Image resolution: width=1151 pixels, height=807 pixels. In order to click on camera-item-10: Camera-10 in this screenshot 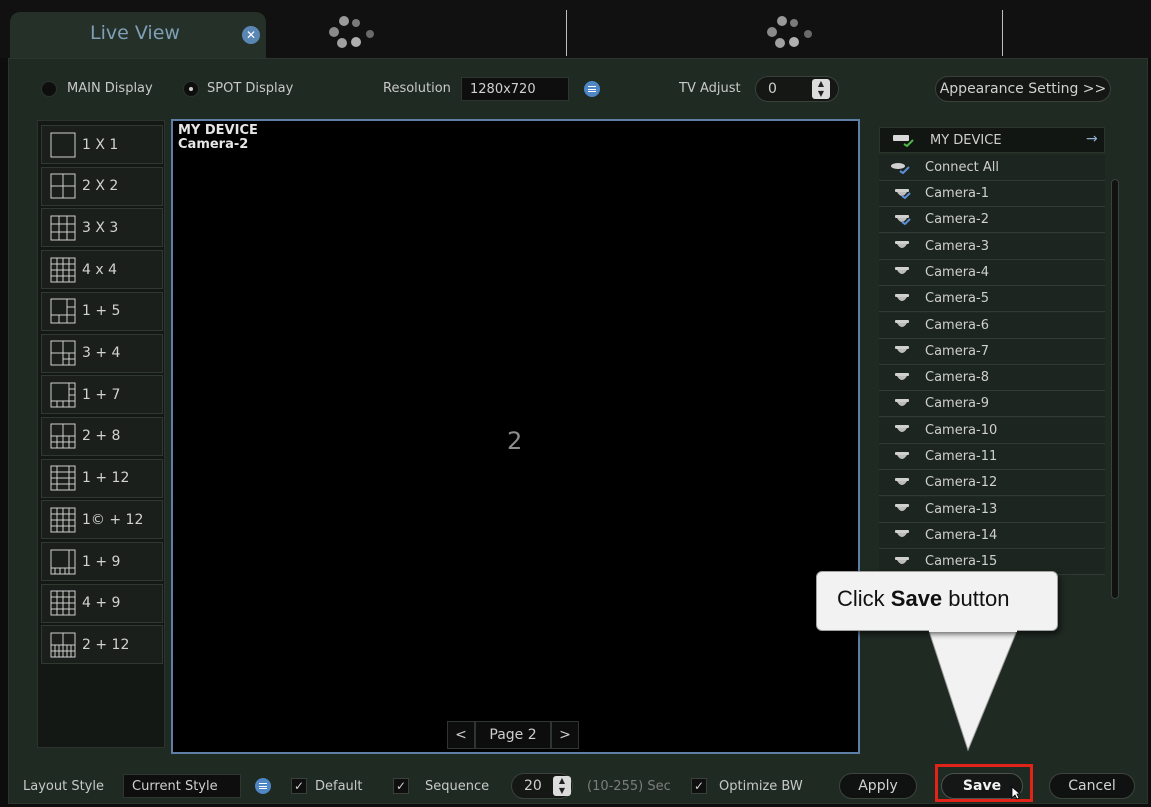, I will do `click(992, 430)`.